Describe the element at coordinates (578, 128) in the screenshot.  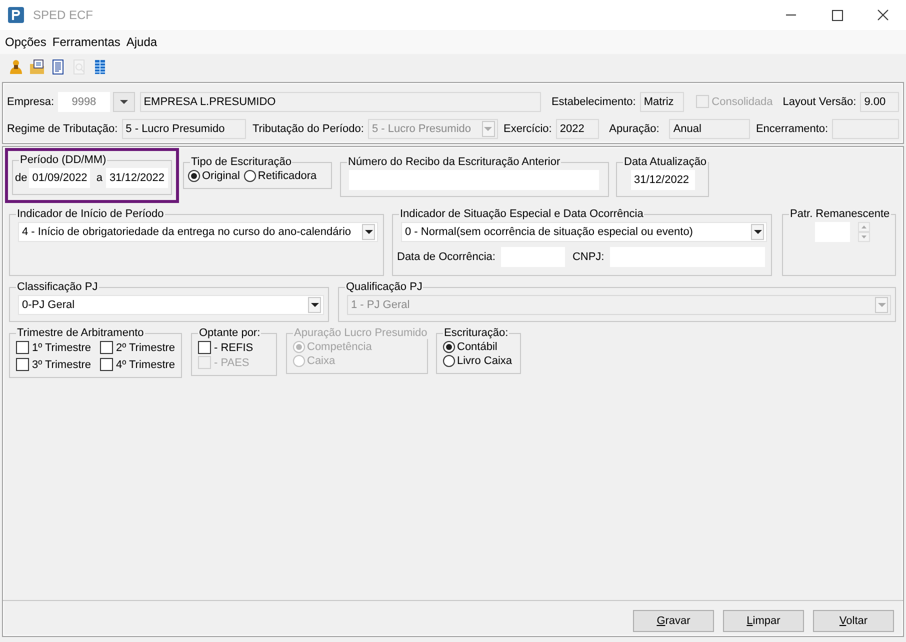
I see `exercicio-field: 2022` at that location.